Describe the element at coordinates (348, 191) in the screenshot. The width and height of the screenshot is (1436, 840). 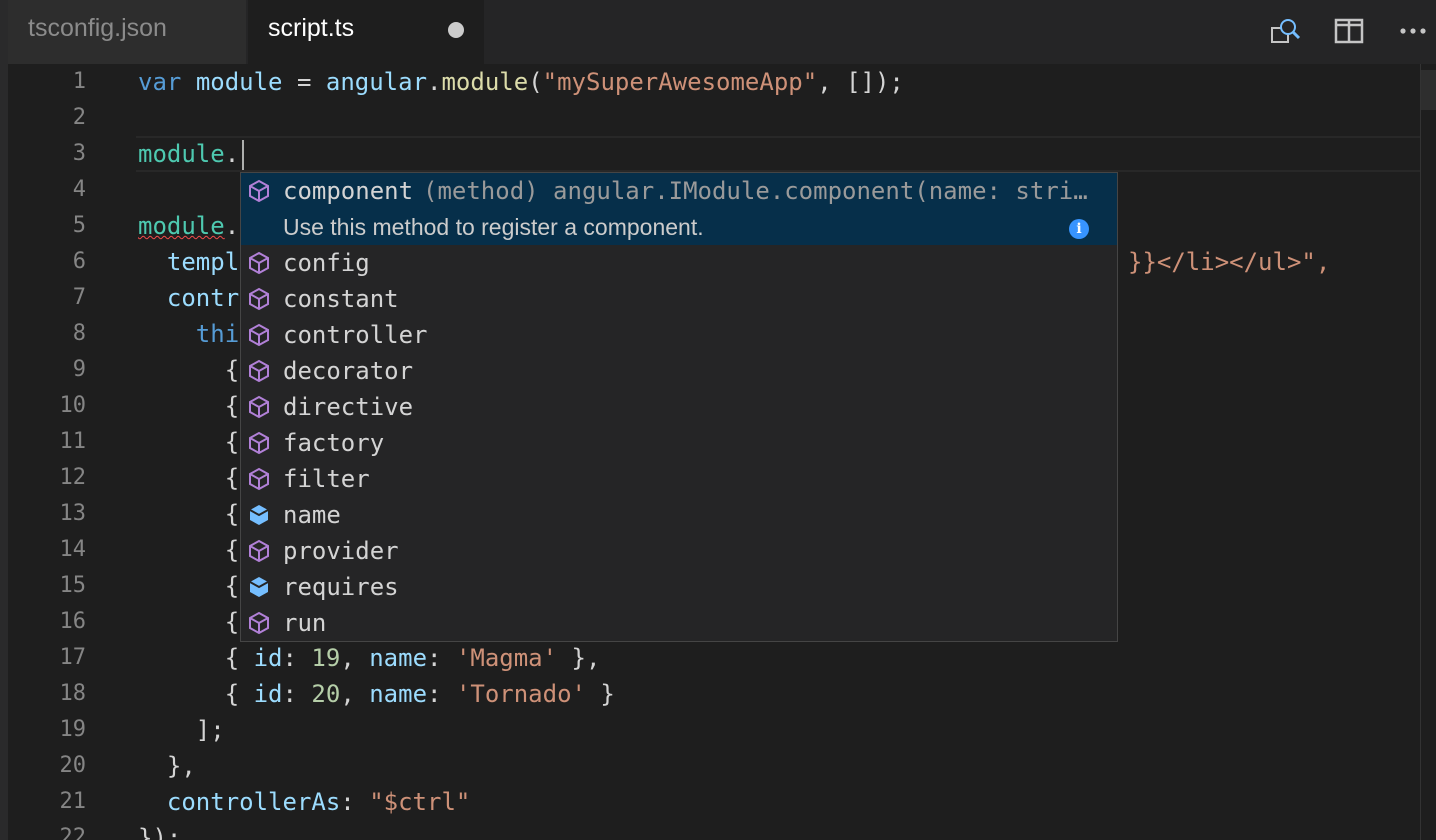
I see `suggest-label: component` at that location.